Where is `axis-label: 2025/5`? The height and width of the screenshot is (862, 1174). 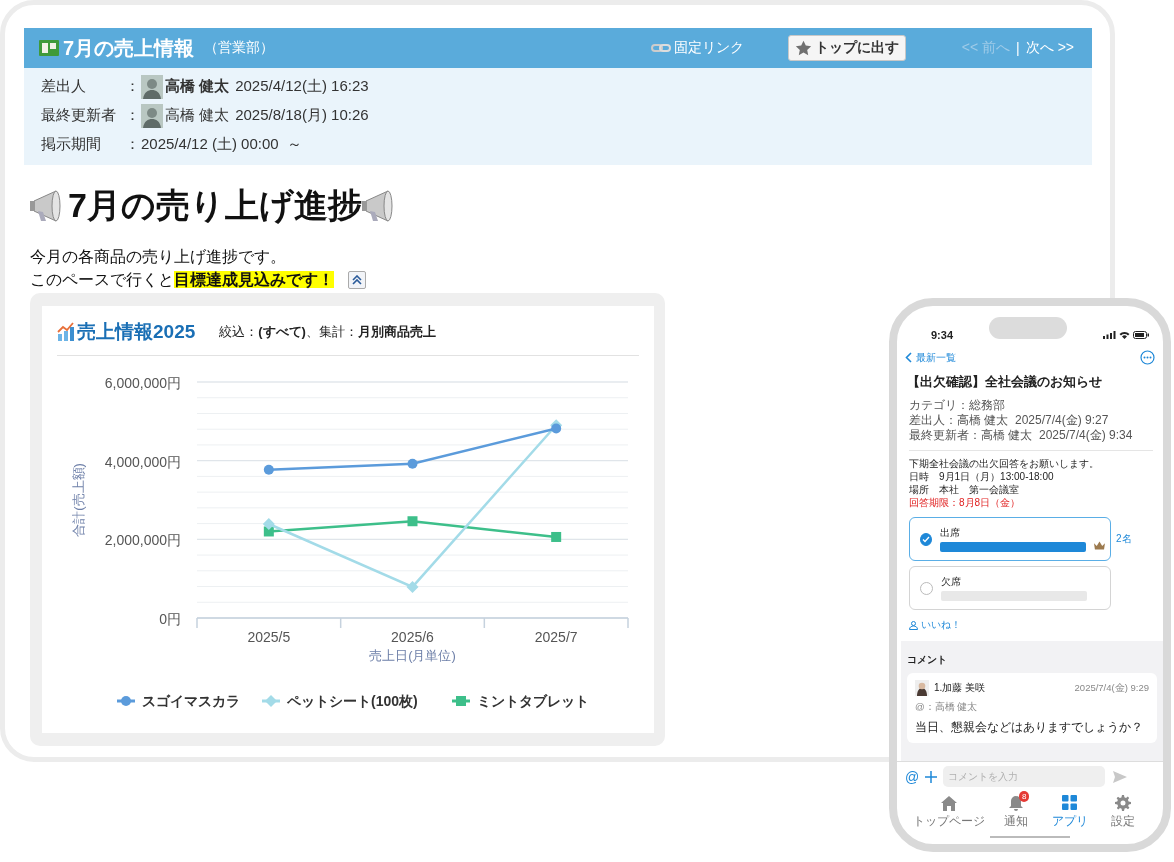 axis-label: 2025/5 is located at coordinates (269, 637).